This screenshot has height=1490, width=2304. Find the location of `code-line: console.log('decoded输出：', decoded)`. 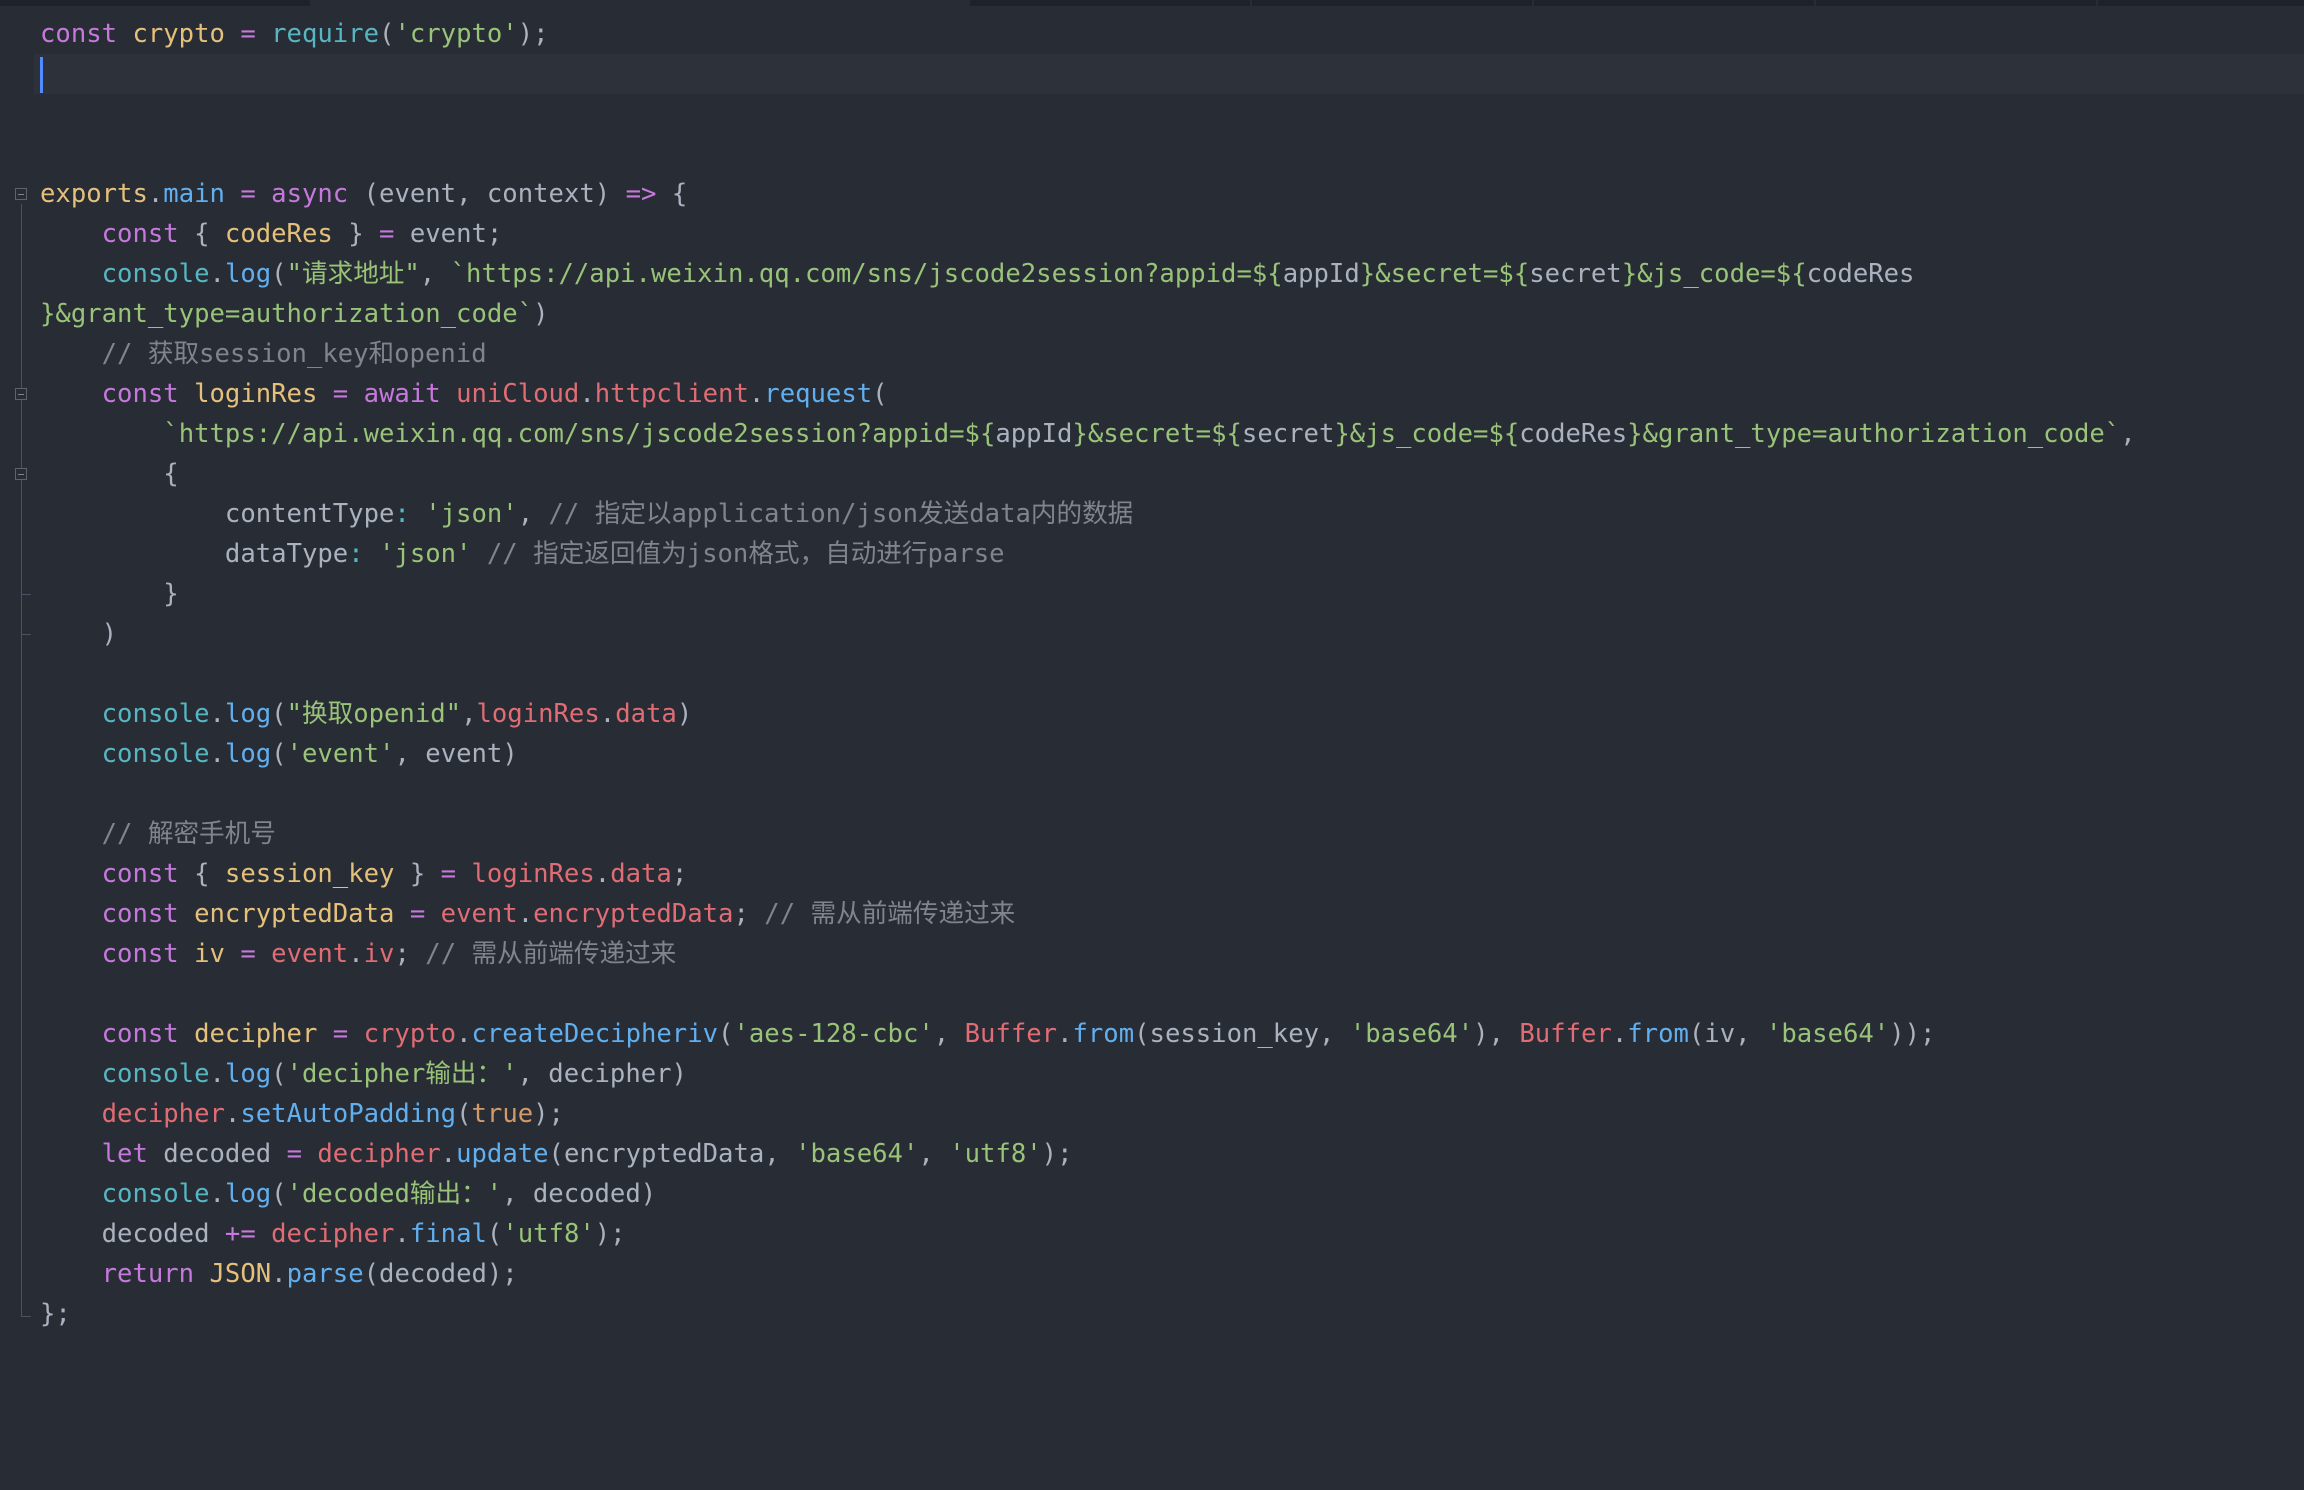

code-line: console.log('decoded输出：', decoded) is located at coordinates (1172, 1194).